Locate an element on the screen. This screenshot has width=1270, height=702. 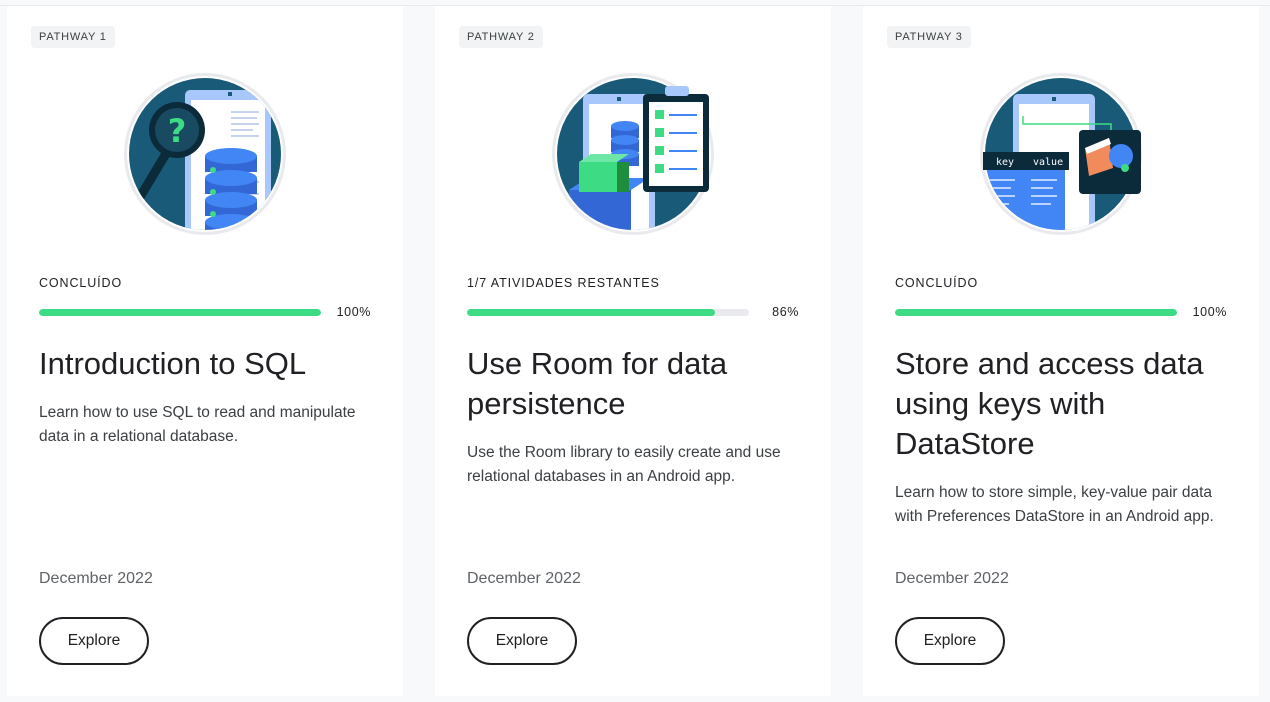
progress-percent: 86% is located at coordinates (785, 312).